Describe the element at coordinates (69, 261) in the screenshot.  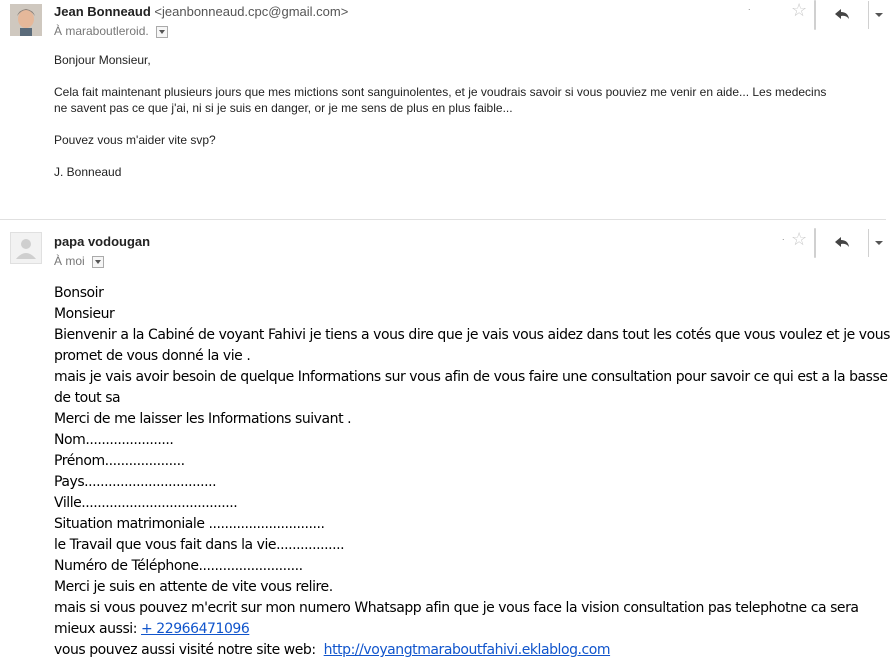
I see `recipient-text-2: À moi` at that location.